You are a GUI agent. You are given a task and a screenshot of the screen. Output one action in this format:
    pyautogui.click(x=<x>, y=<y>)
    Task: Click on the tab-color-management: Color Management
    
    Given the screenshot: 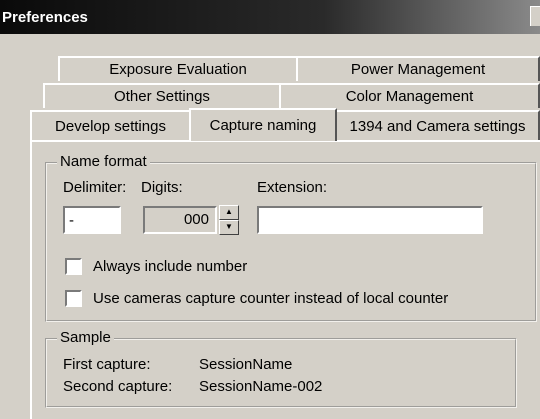 What is the action you would take?
    pyautogui.click(x=409, y=95)
    